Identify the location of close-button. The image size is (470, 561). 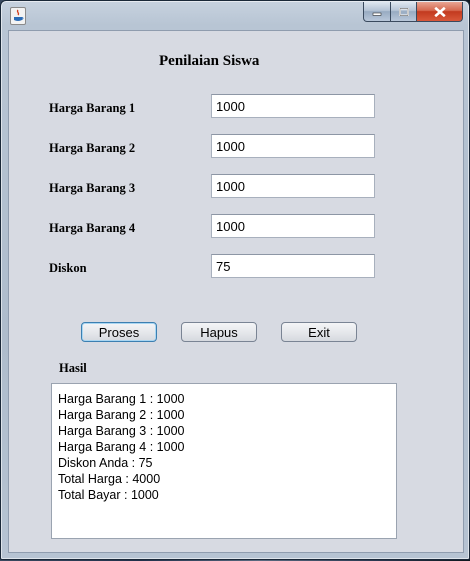
(440, 12).